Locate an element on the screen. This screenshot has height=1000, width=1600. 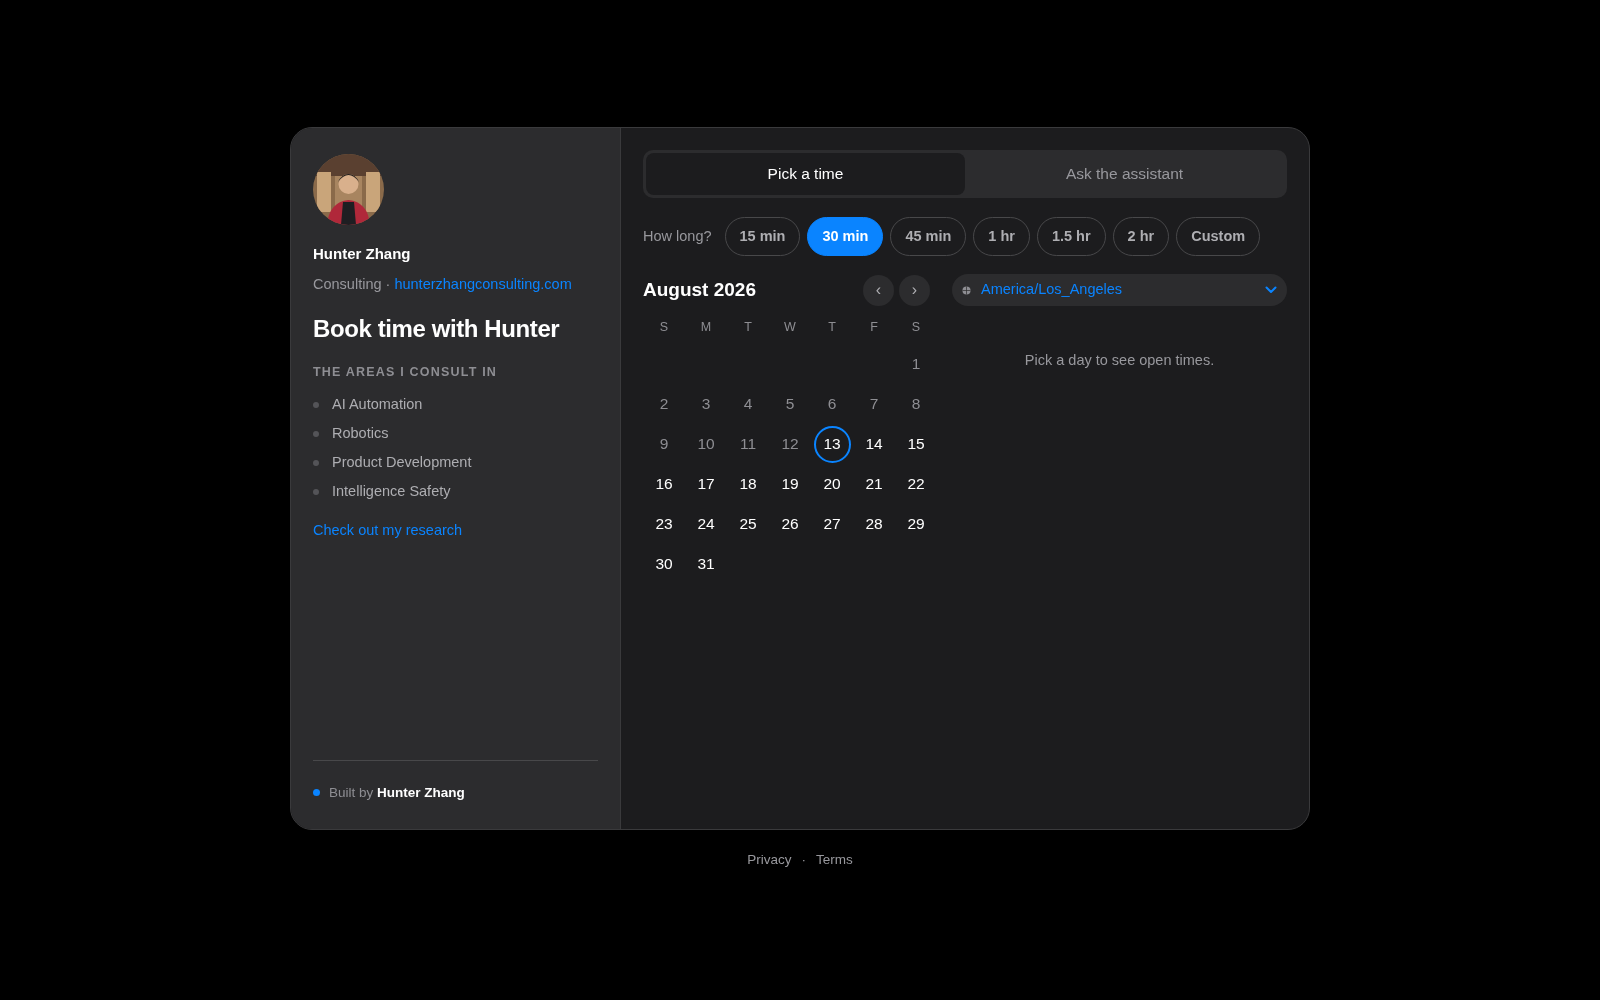
tab: Pick a time is located at coordinates (805, 174).